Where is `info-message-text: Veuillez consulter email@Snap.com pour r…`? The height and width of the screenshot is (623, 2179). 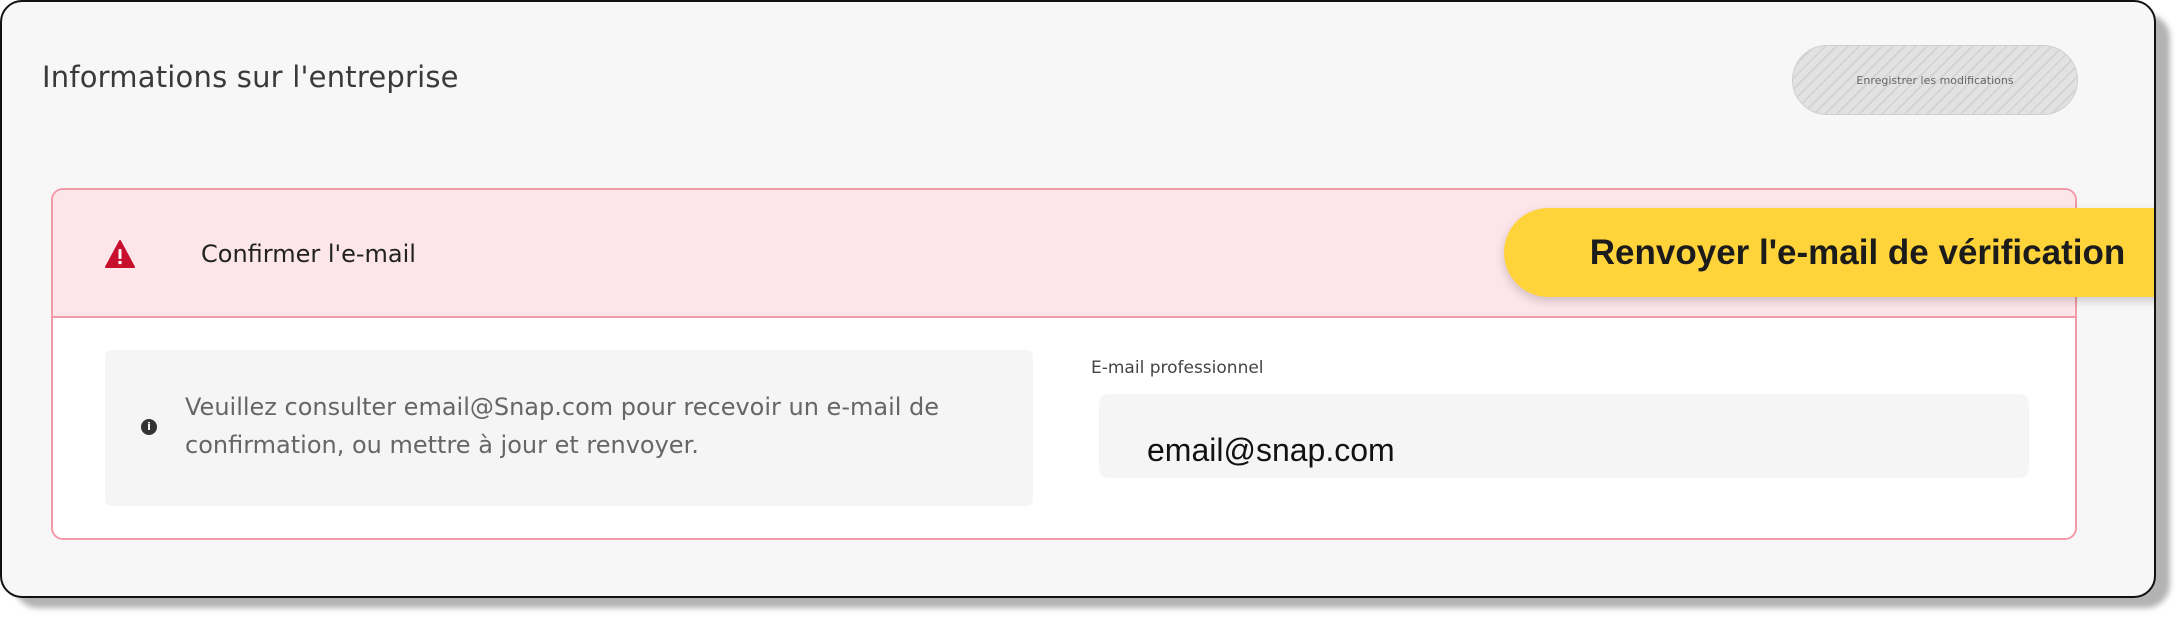 info-message-text: Veuillez consulter email@Snap.com pour r… is located at coordinates (562, 426).